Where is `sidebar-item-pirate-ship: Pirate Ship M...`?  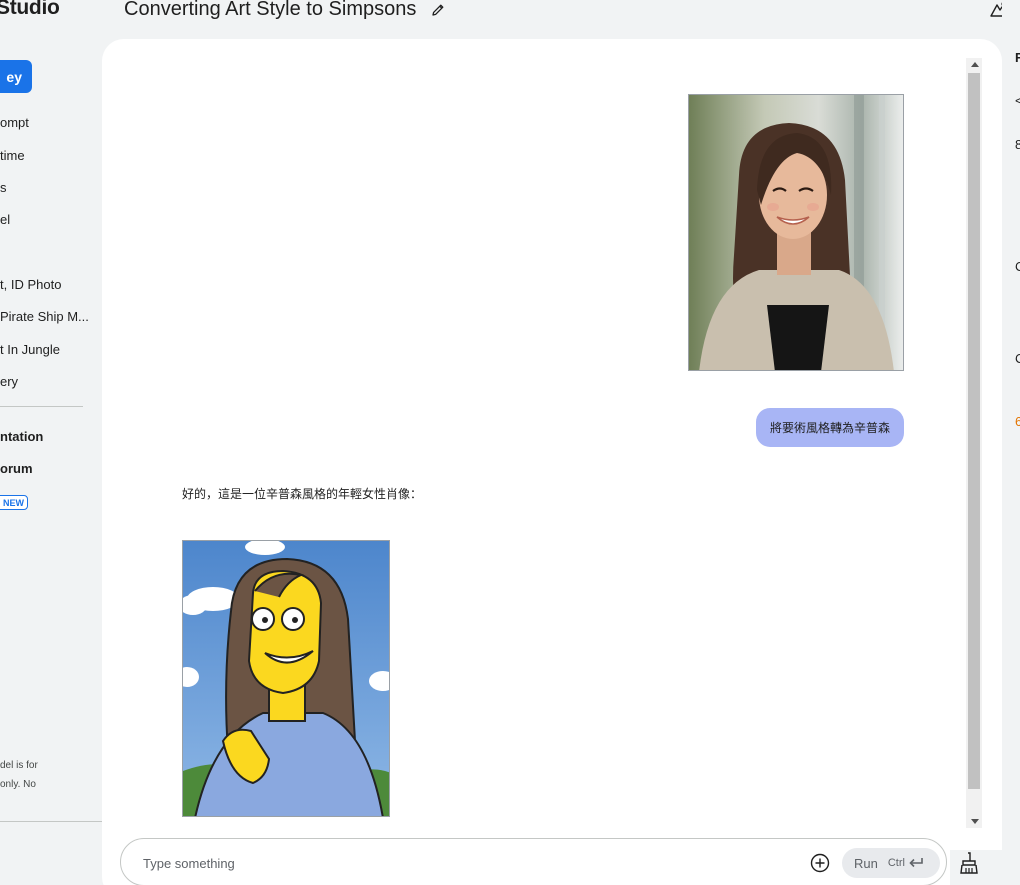
sidebar-item-pirate-ship: Pirate Ship M... is located at coordinates (44, 316).